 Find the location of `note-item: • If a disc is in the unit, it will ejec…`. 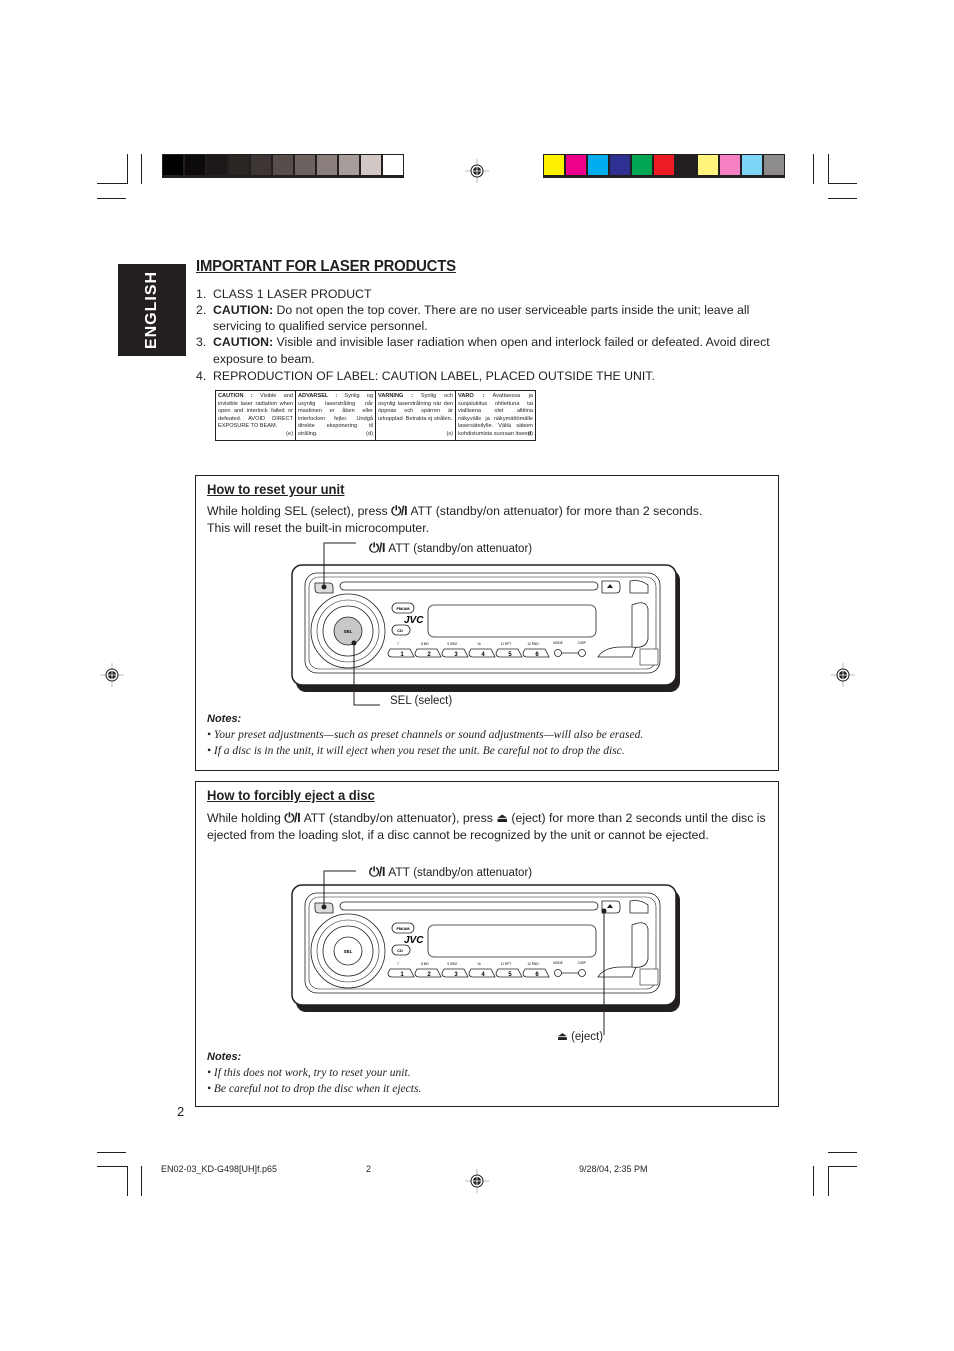

note-item: • If a disc is in the unit, it will ejec… is located at coordinates (416, 751).